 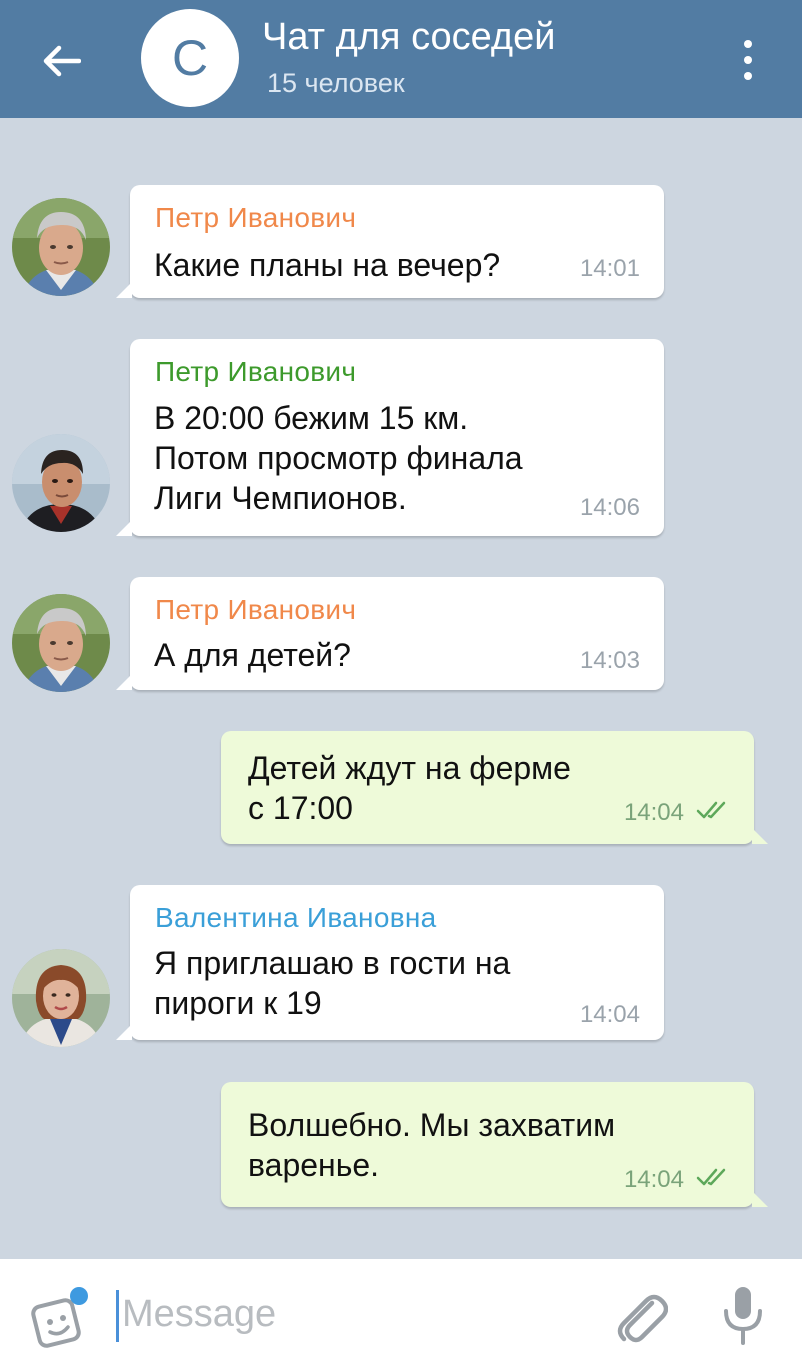 What do you see at coordinates (609, 507) in the screenshot?
I see `message-time: 14:06` at bounding box center [609, 507].